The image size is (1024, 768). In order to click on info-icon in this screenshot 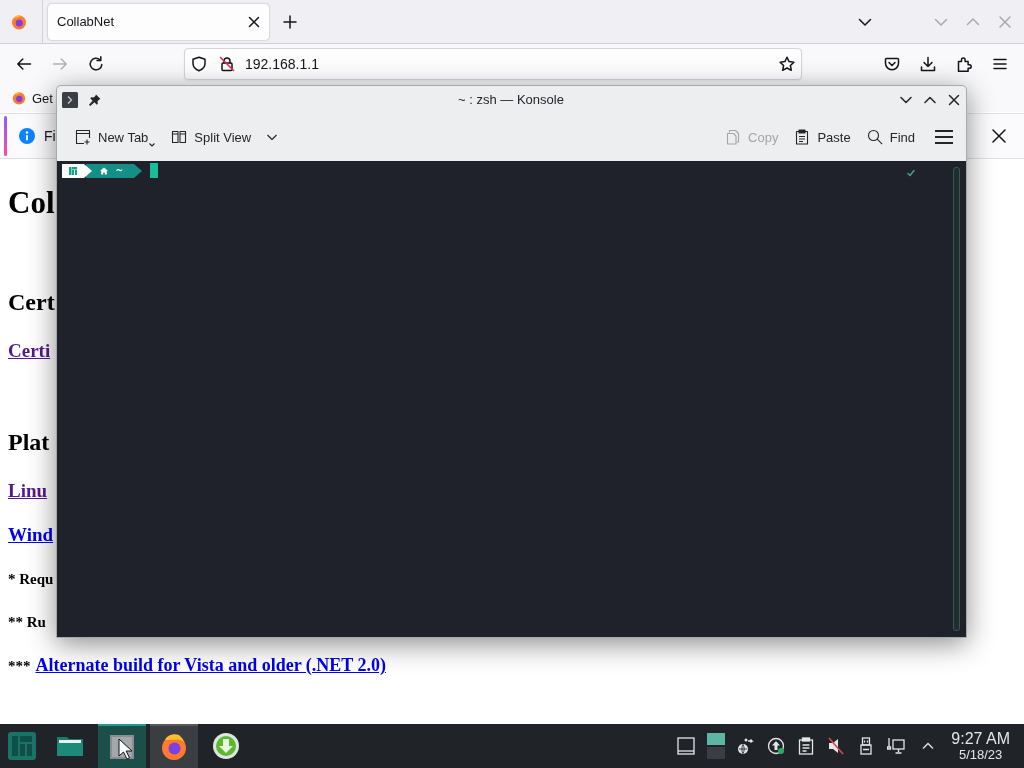, I will do `click(27, 136)`.